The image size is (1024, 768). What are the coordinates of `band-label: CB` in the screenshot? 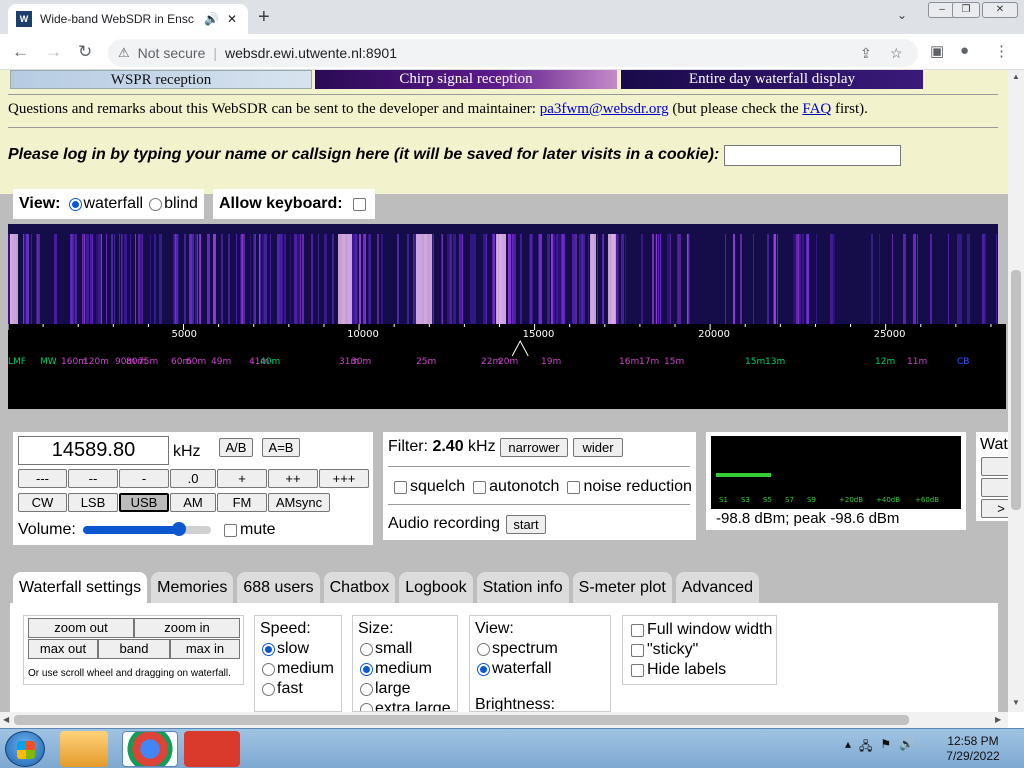 It's located at (963, 362).